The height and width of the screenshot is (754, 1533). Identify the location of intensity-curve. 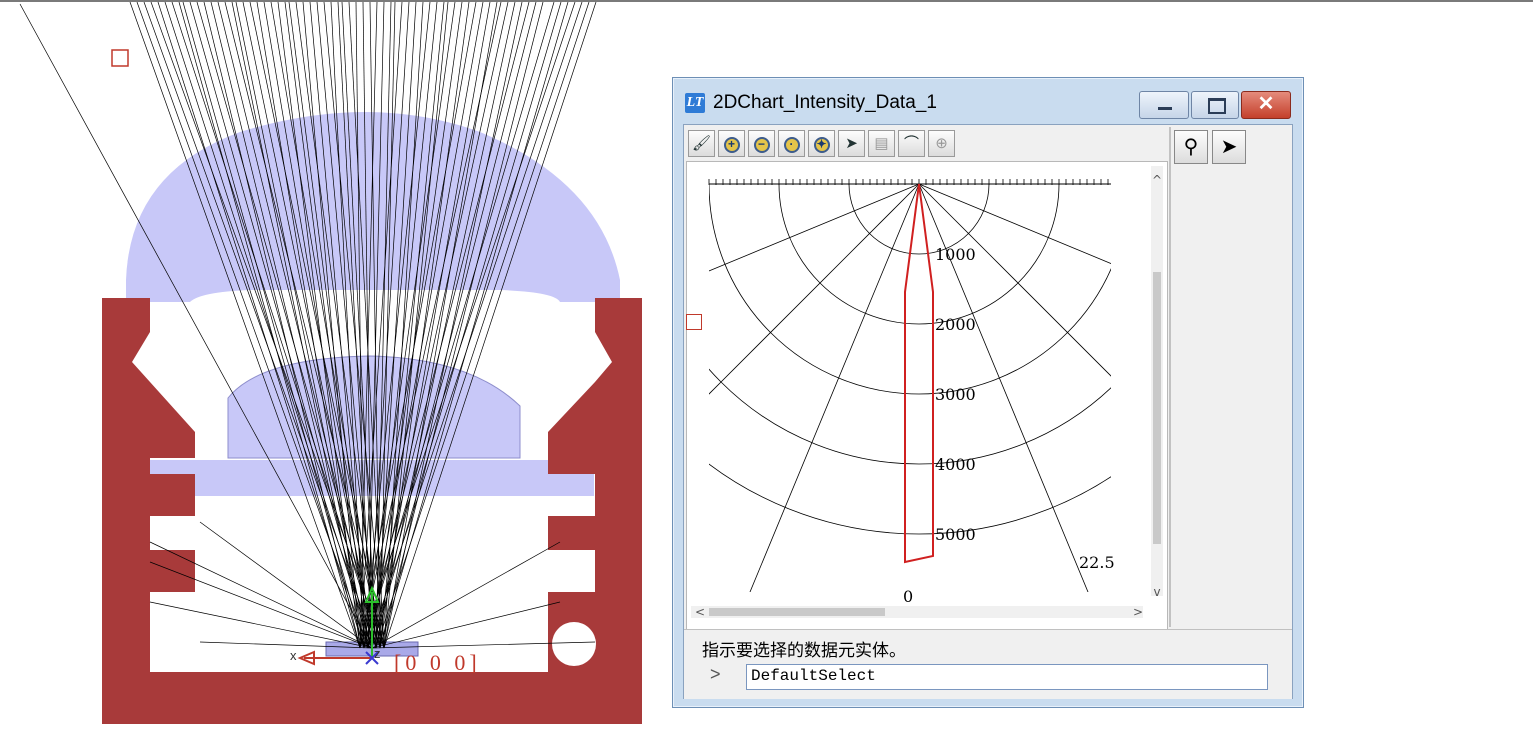
(919, 373).